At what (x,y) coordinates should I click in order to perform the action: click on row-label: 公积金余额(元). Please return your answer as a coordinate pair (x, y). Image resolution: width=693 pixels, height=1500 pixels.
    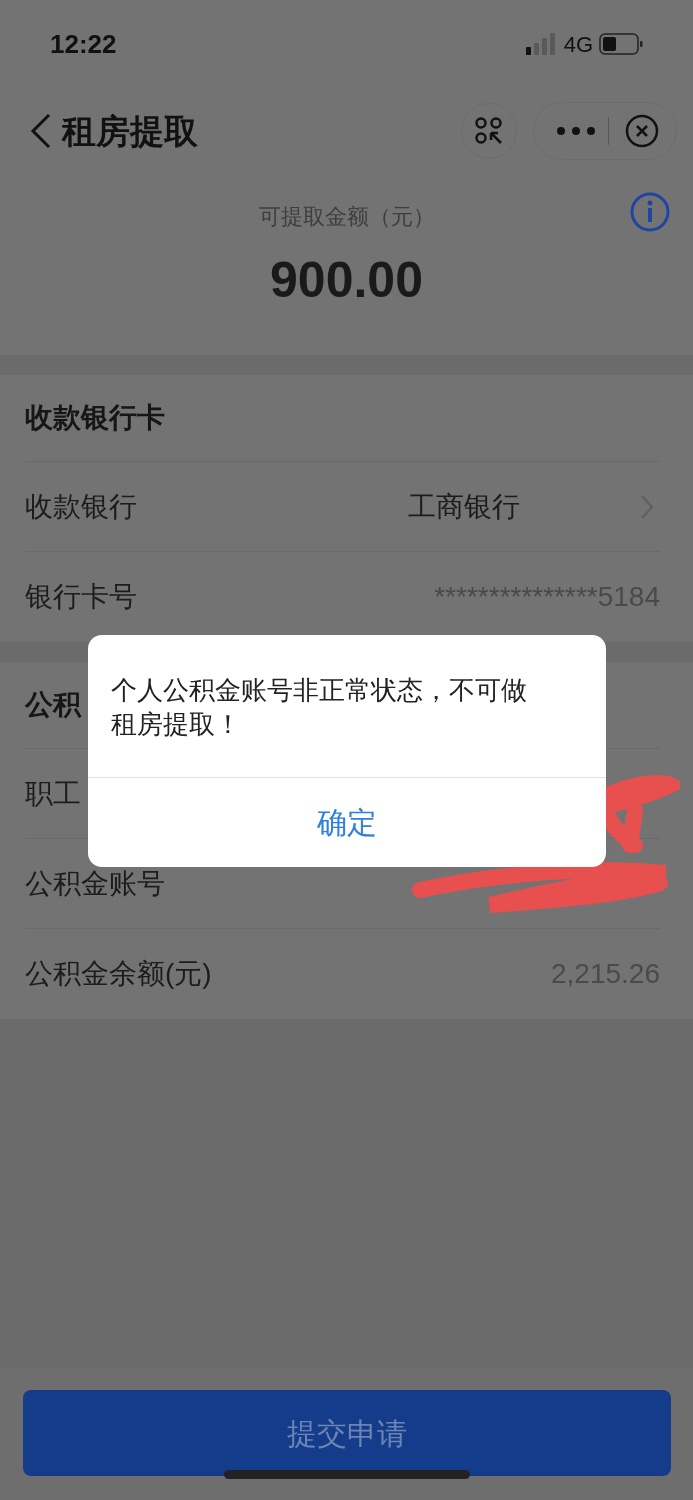
    Looking at the image, I should click on (118, 974).